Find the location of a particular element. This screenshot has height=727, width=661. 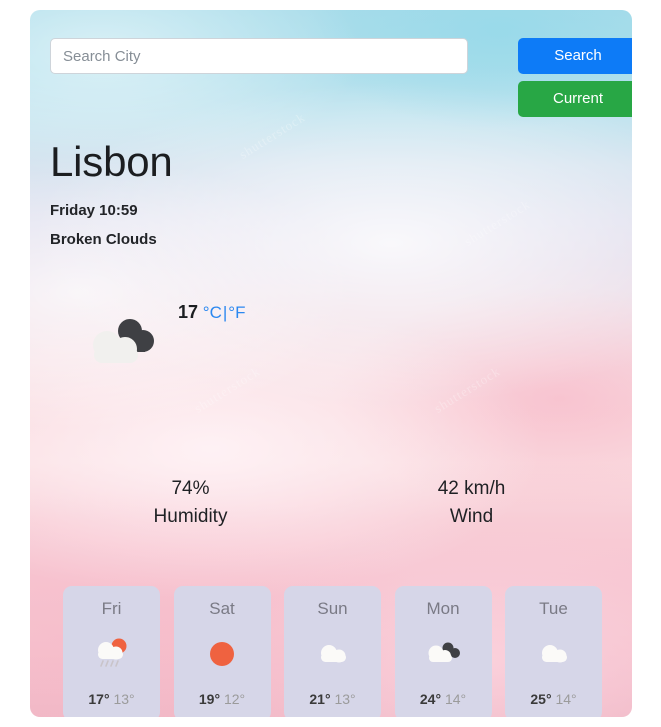

humidity-value: 74% is located at coordinates (190, 488).